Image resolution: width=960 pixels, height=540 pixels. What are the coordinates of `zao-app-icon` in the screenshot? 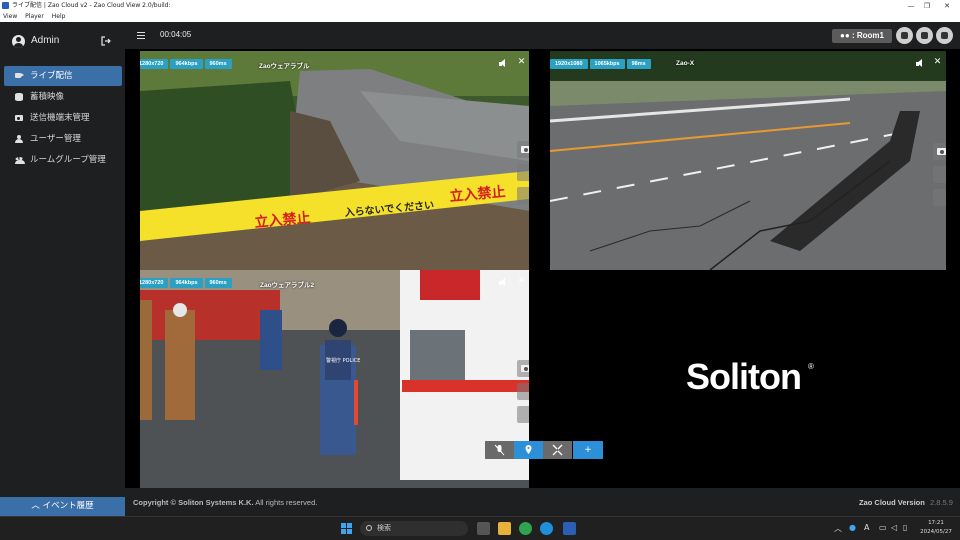 It's located at (569, 528).